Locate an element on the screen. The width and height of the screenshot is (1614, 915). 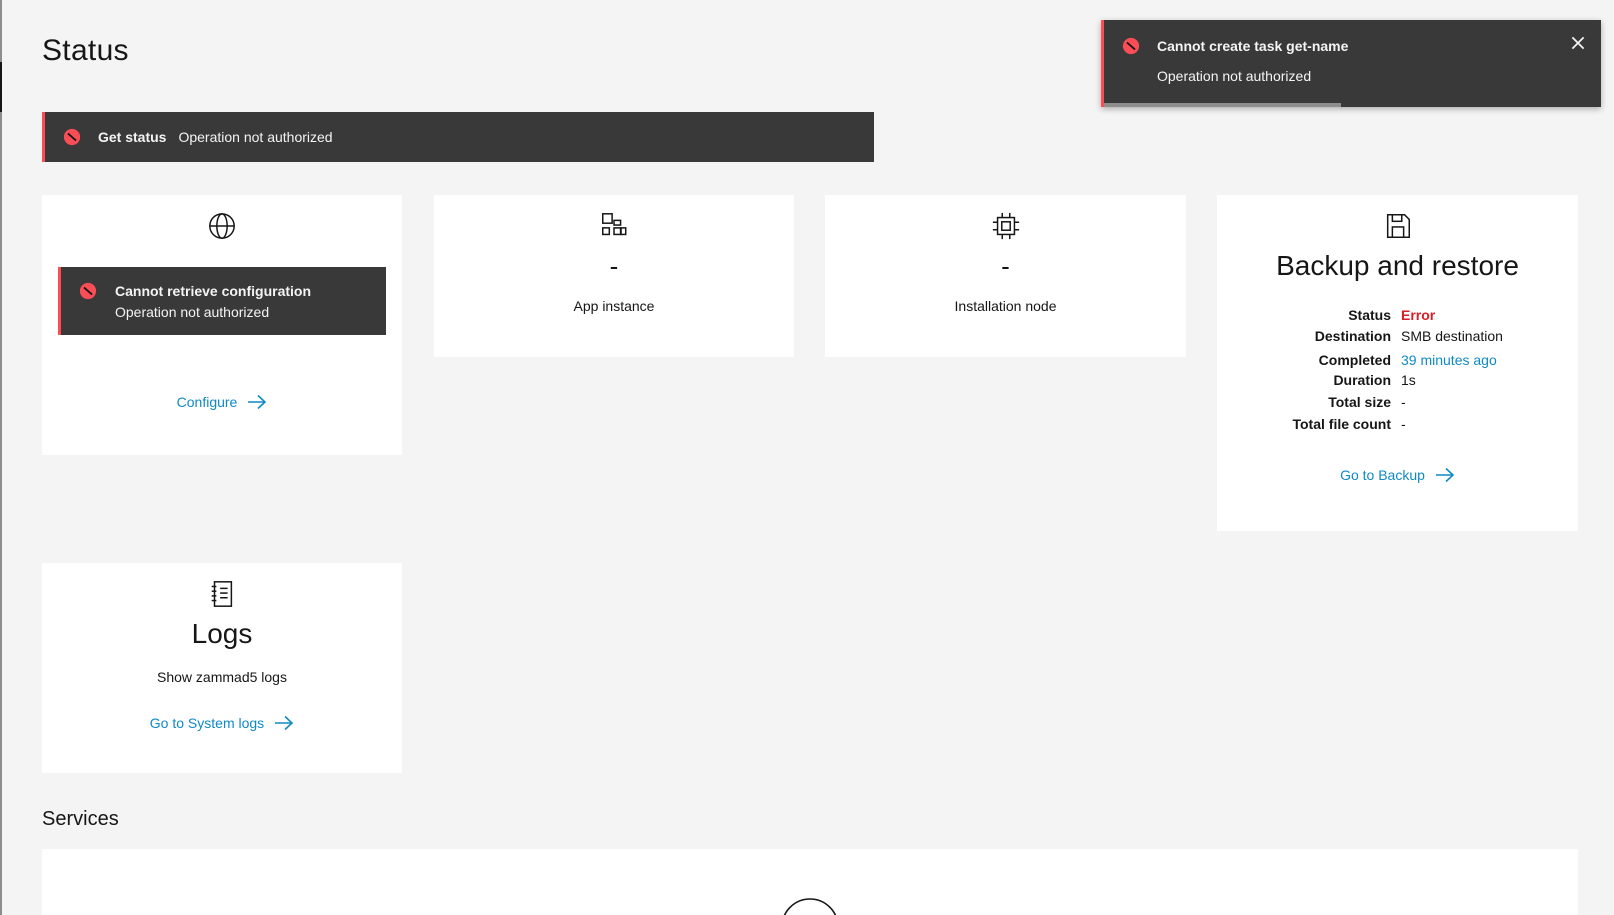
backup-detail-key: Completed is located at coordinates (1354, 360).